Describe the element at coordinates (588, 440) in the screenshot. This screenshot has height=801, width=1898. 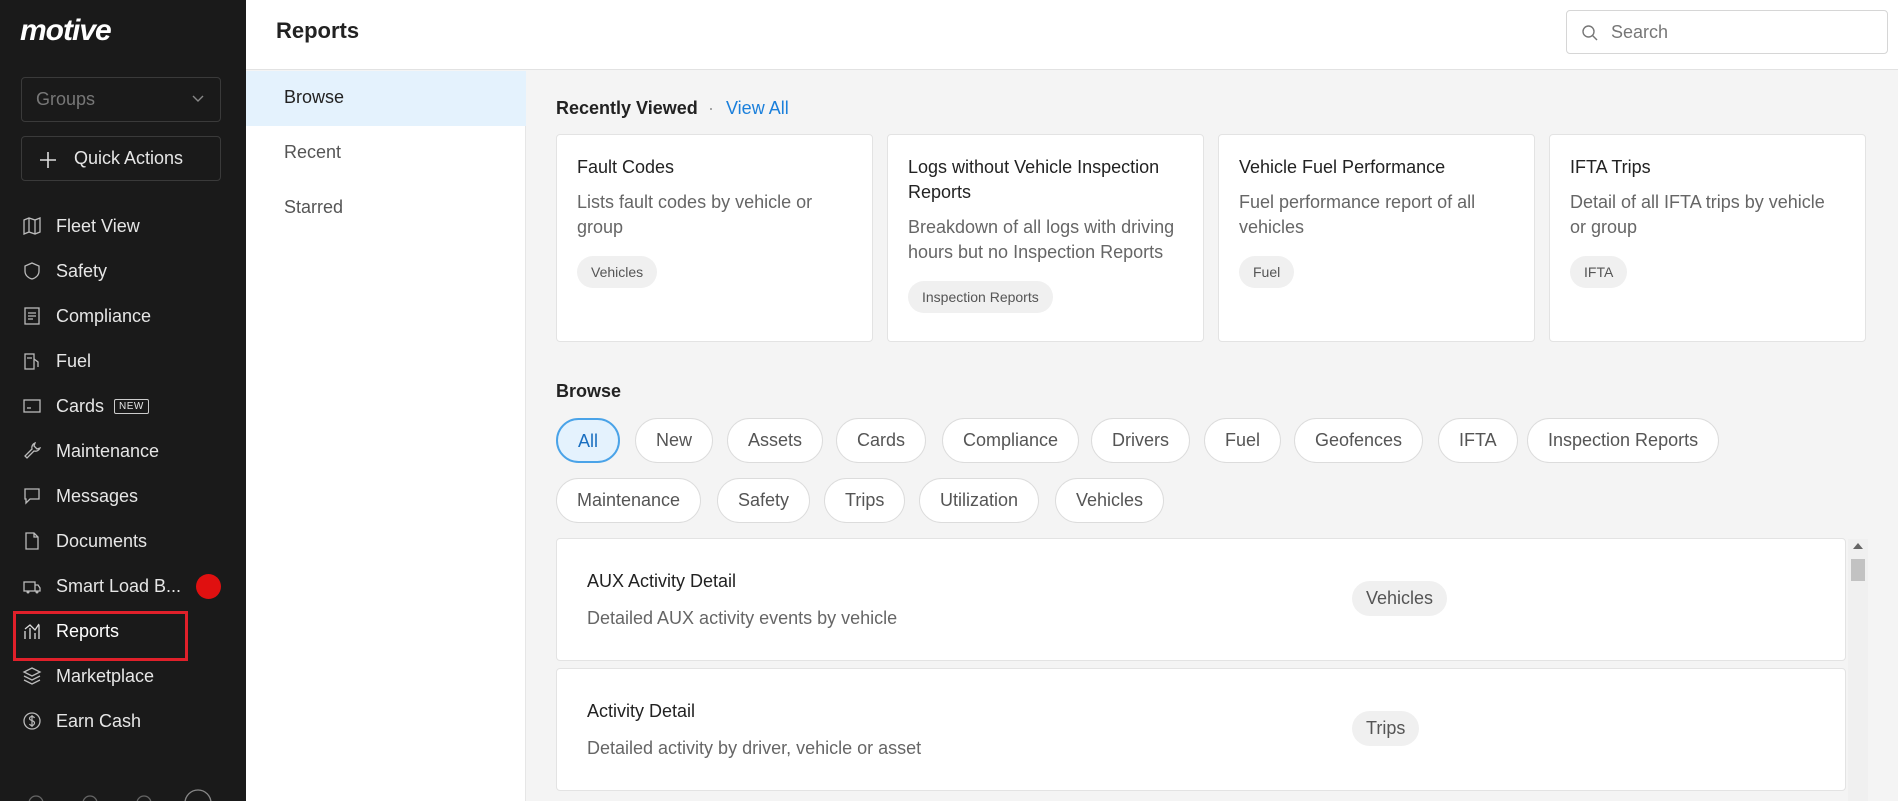
I see `filter-chip-all: All` at that location.